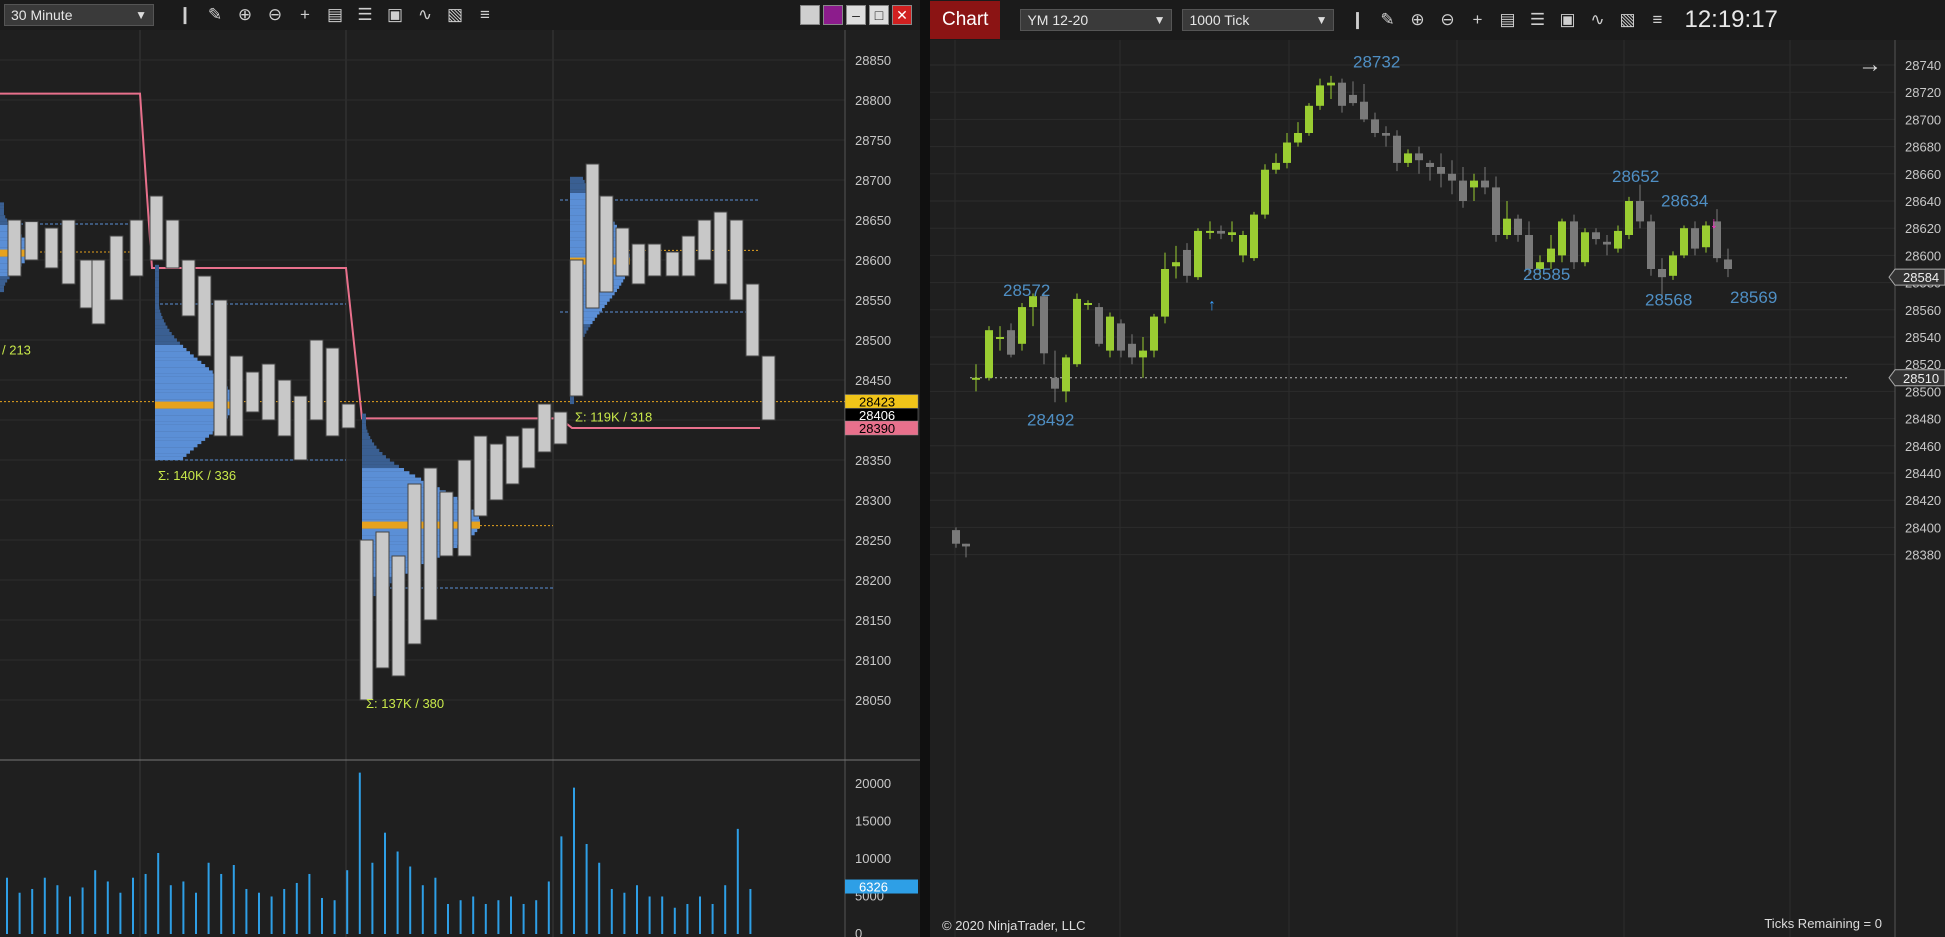  What do you see at coordinates (1258, 20) in the screenshot?
I see `interval-select: 1000 Tick ▼` at bounding box center [1258, 20].